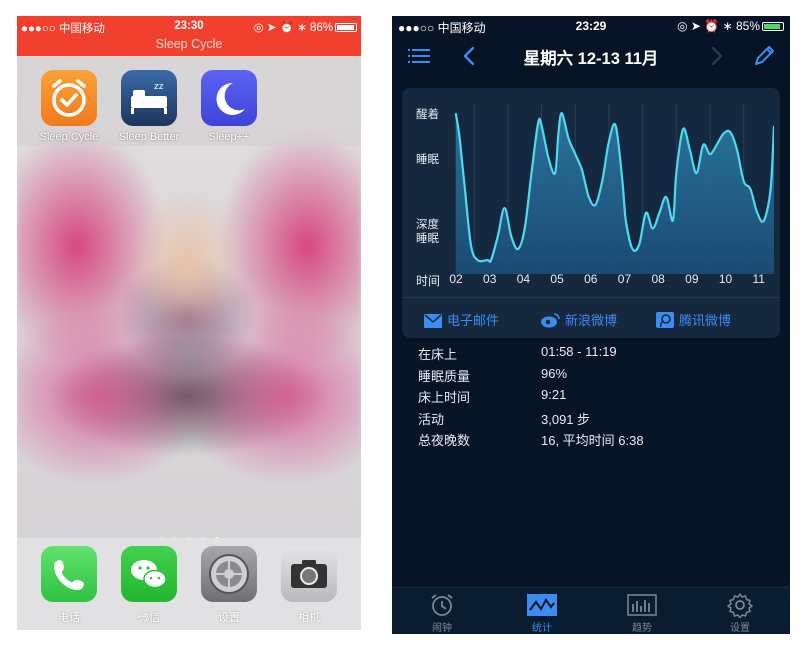  I want to click on x-tick-label: 07, so click(624, 279).